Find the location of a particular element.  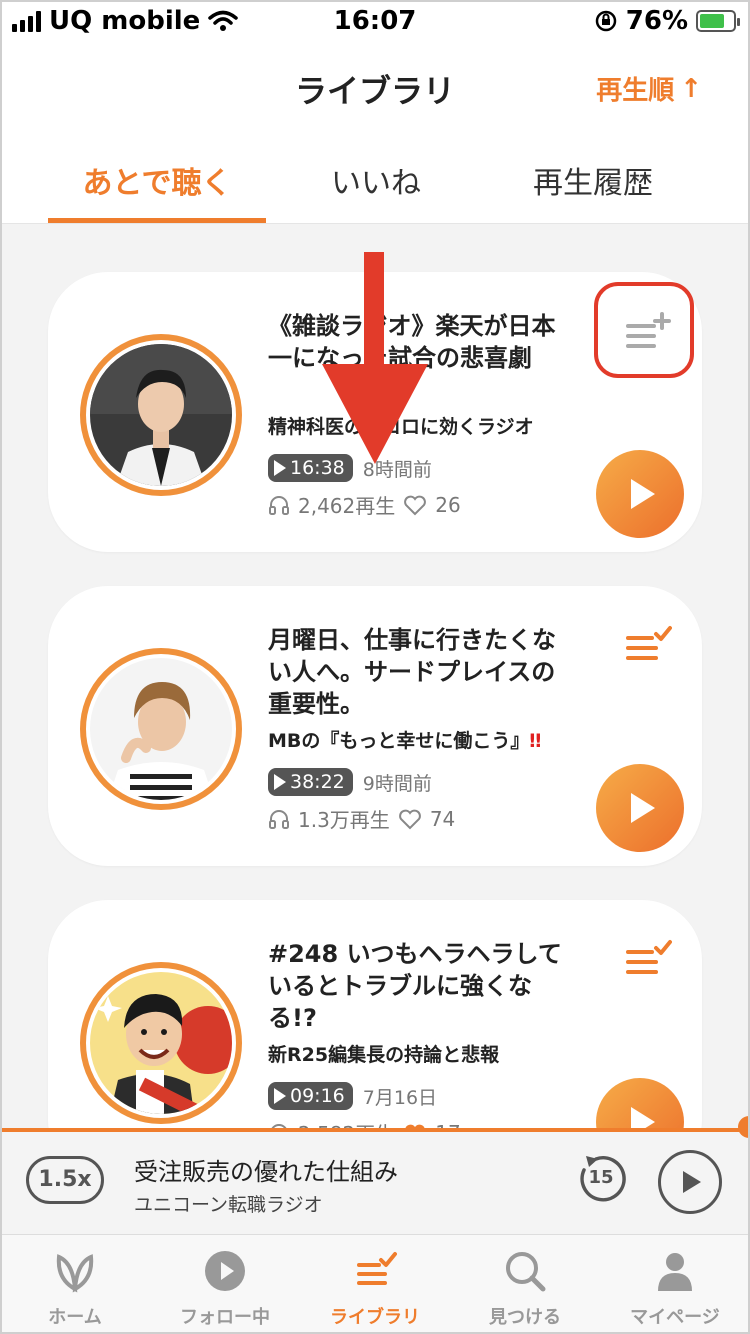

search-icon is located at coordinates (526, 1272).